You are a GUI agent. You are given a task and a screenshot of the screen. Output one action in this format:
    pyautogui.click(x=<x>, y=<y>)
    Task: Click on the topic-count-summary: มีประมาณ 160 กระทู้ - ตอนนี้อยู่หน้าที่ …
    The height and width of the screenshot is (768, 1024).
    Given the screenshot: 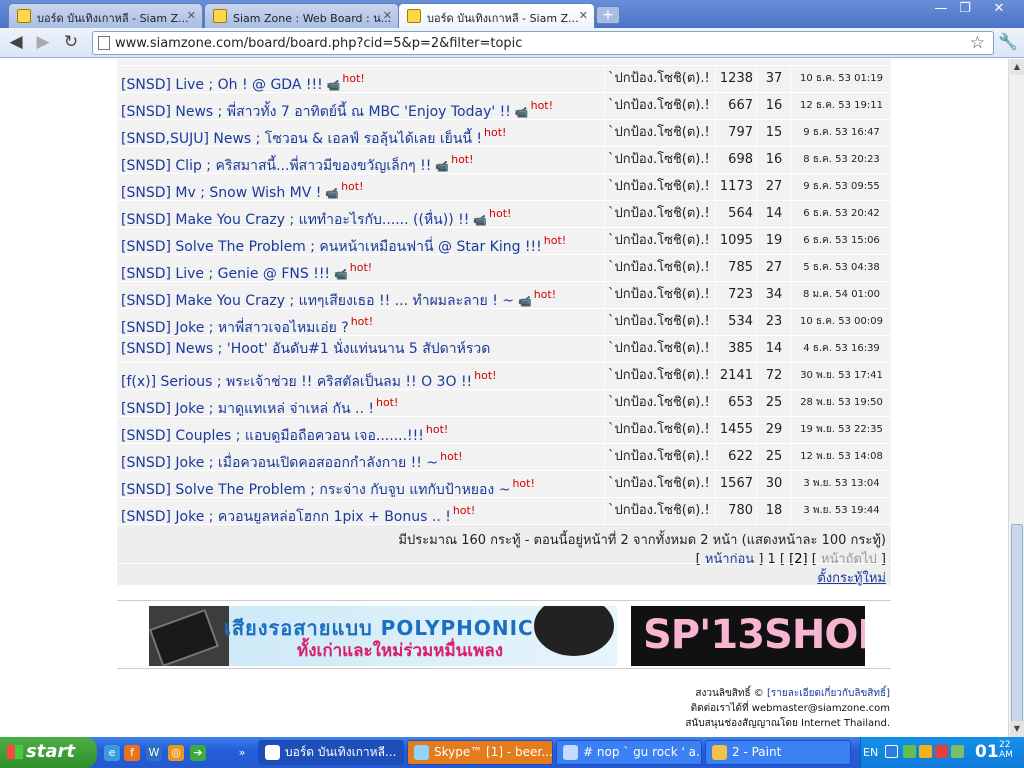 What is the action you would take?
    pyautogui.click(x=642, y=540)
    